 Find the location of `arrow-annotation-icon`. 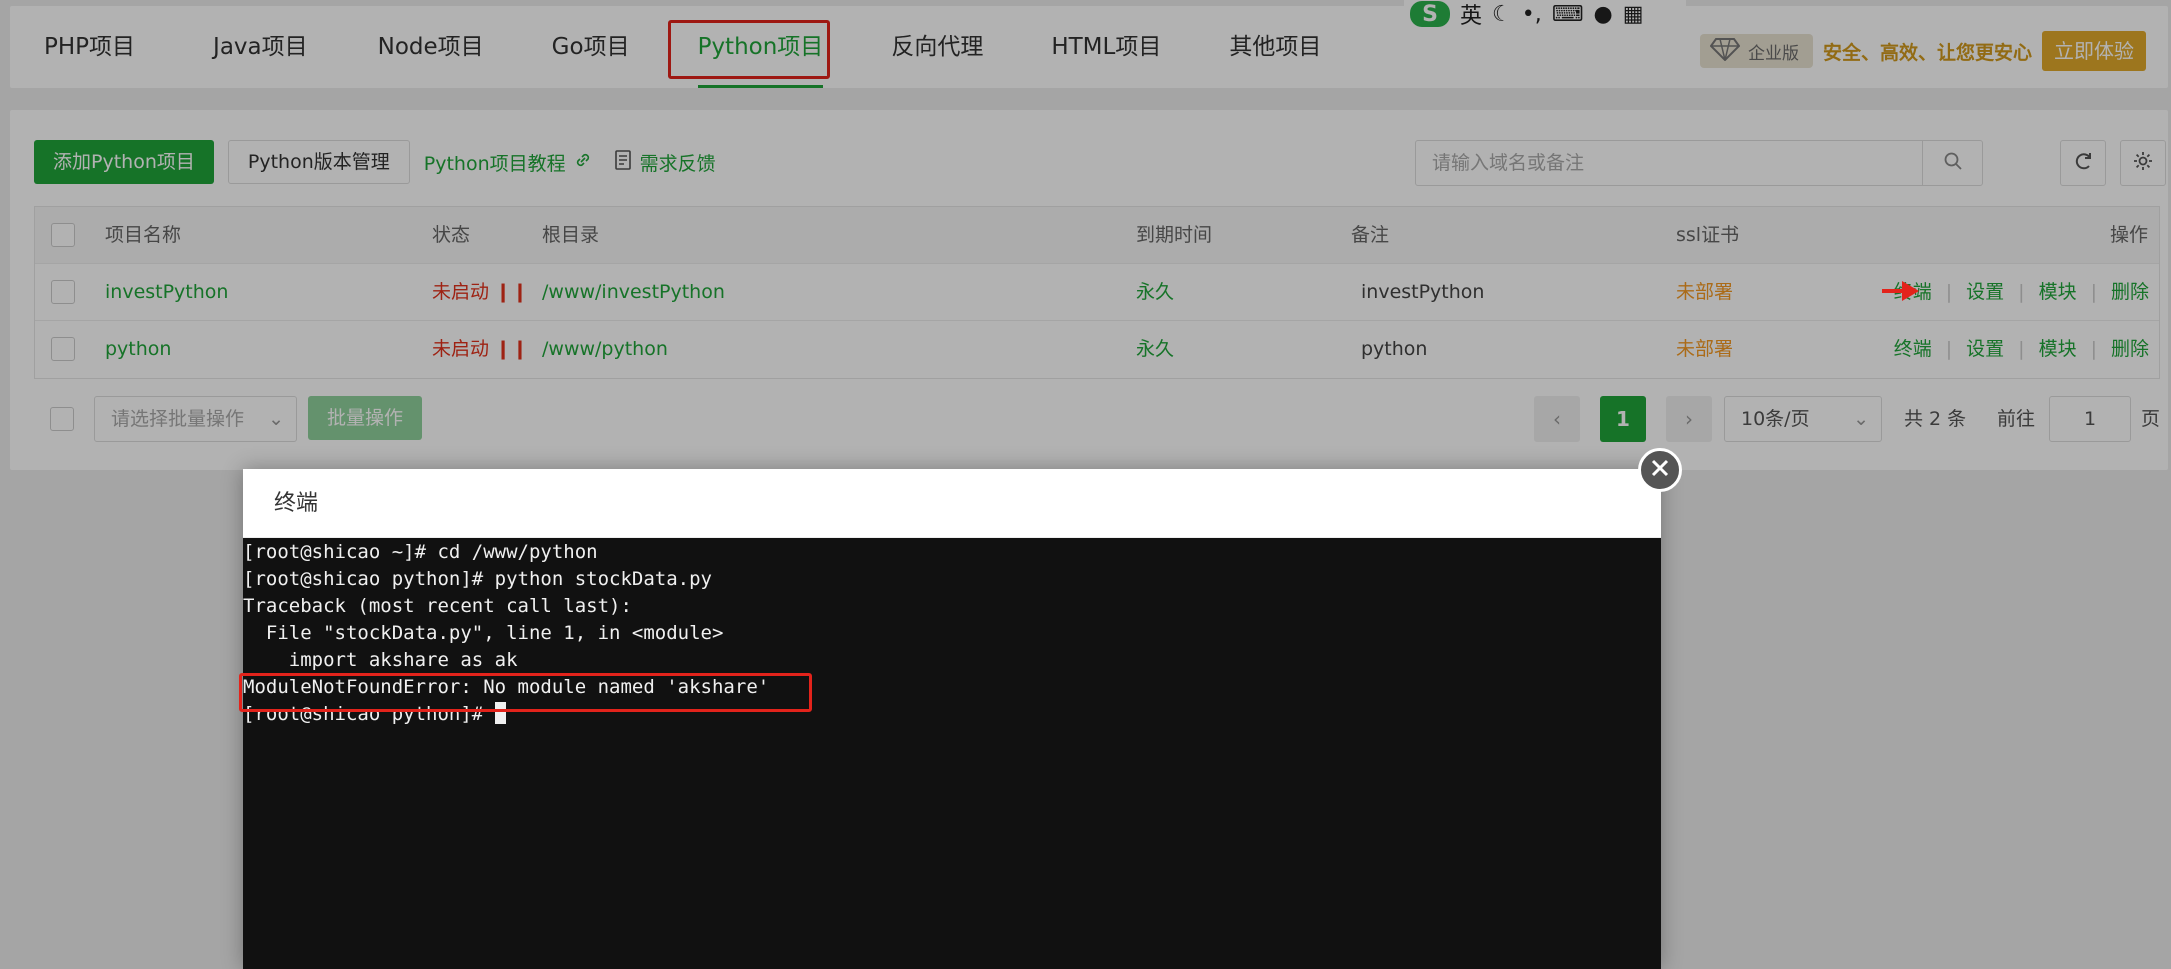

arrow-annotation-icon is located at coordinates (1901, 293).